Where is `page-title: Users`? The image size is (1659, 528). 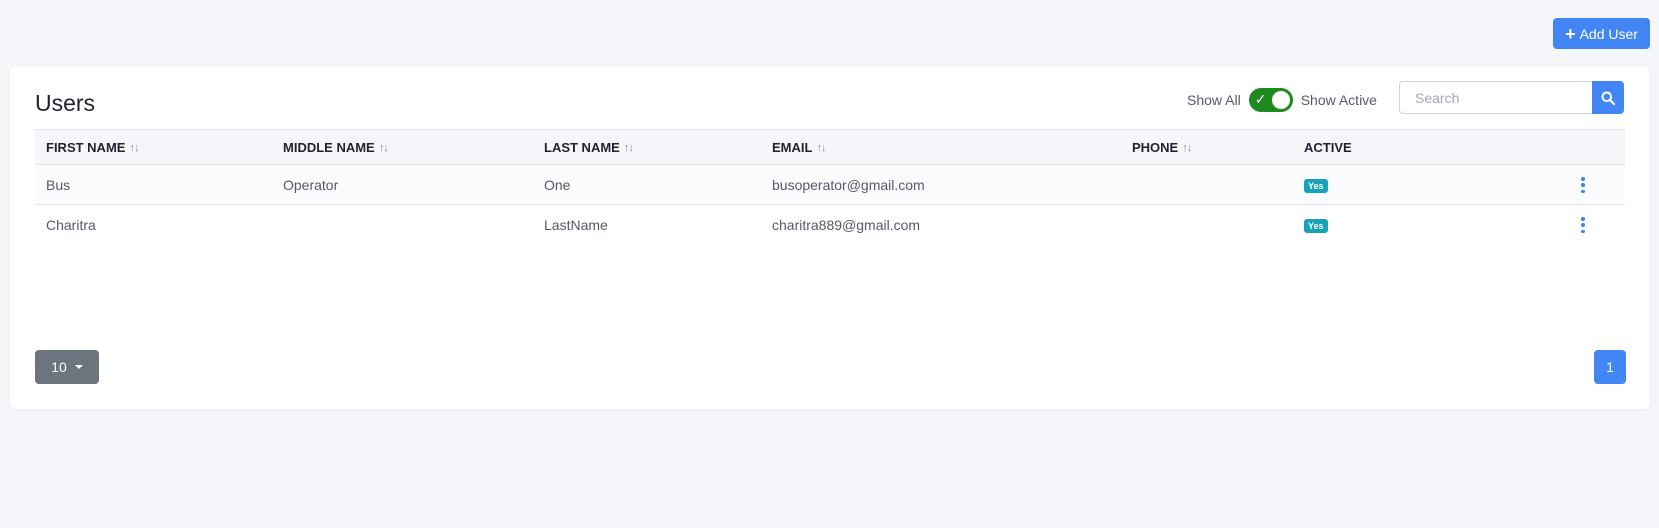
page-title: Users is located at coordinates (65, 103).